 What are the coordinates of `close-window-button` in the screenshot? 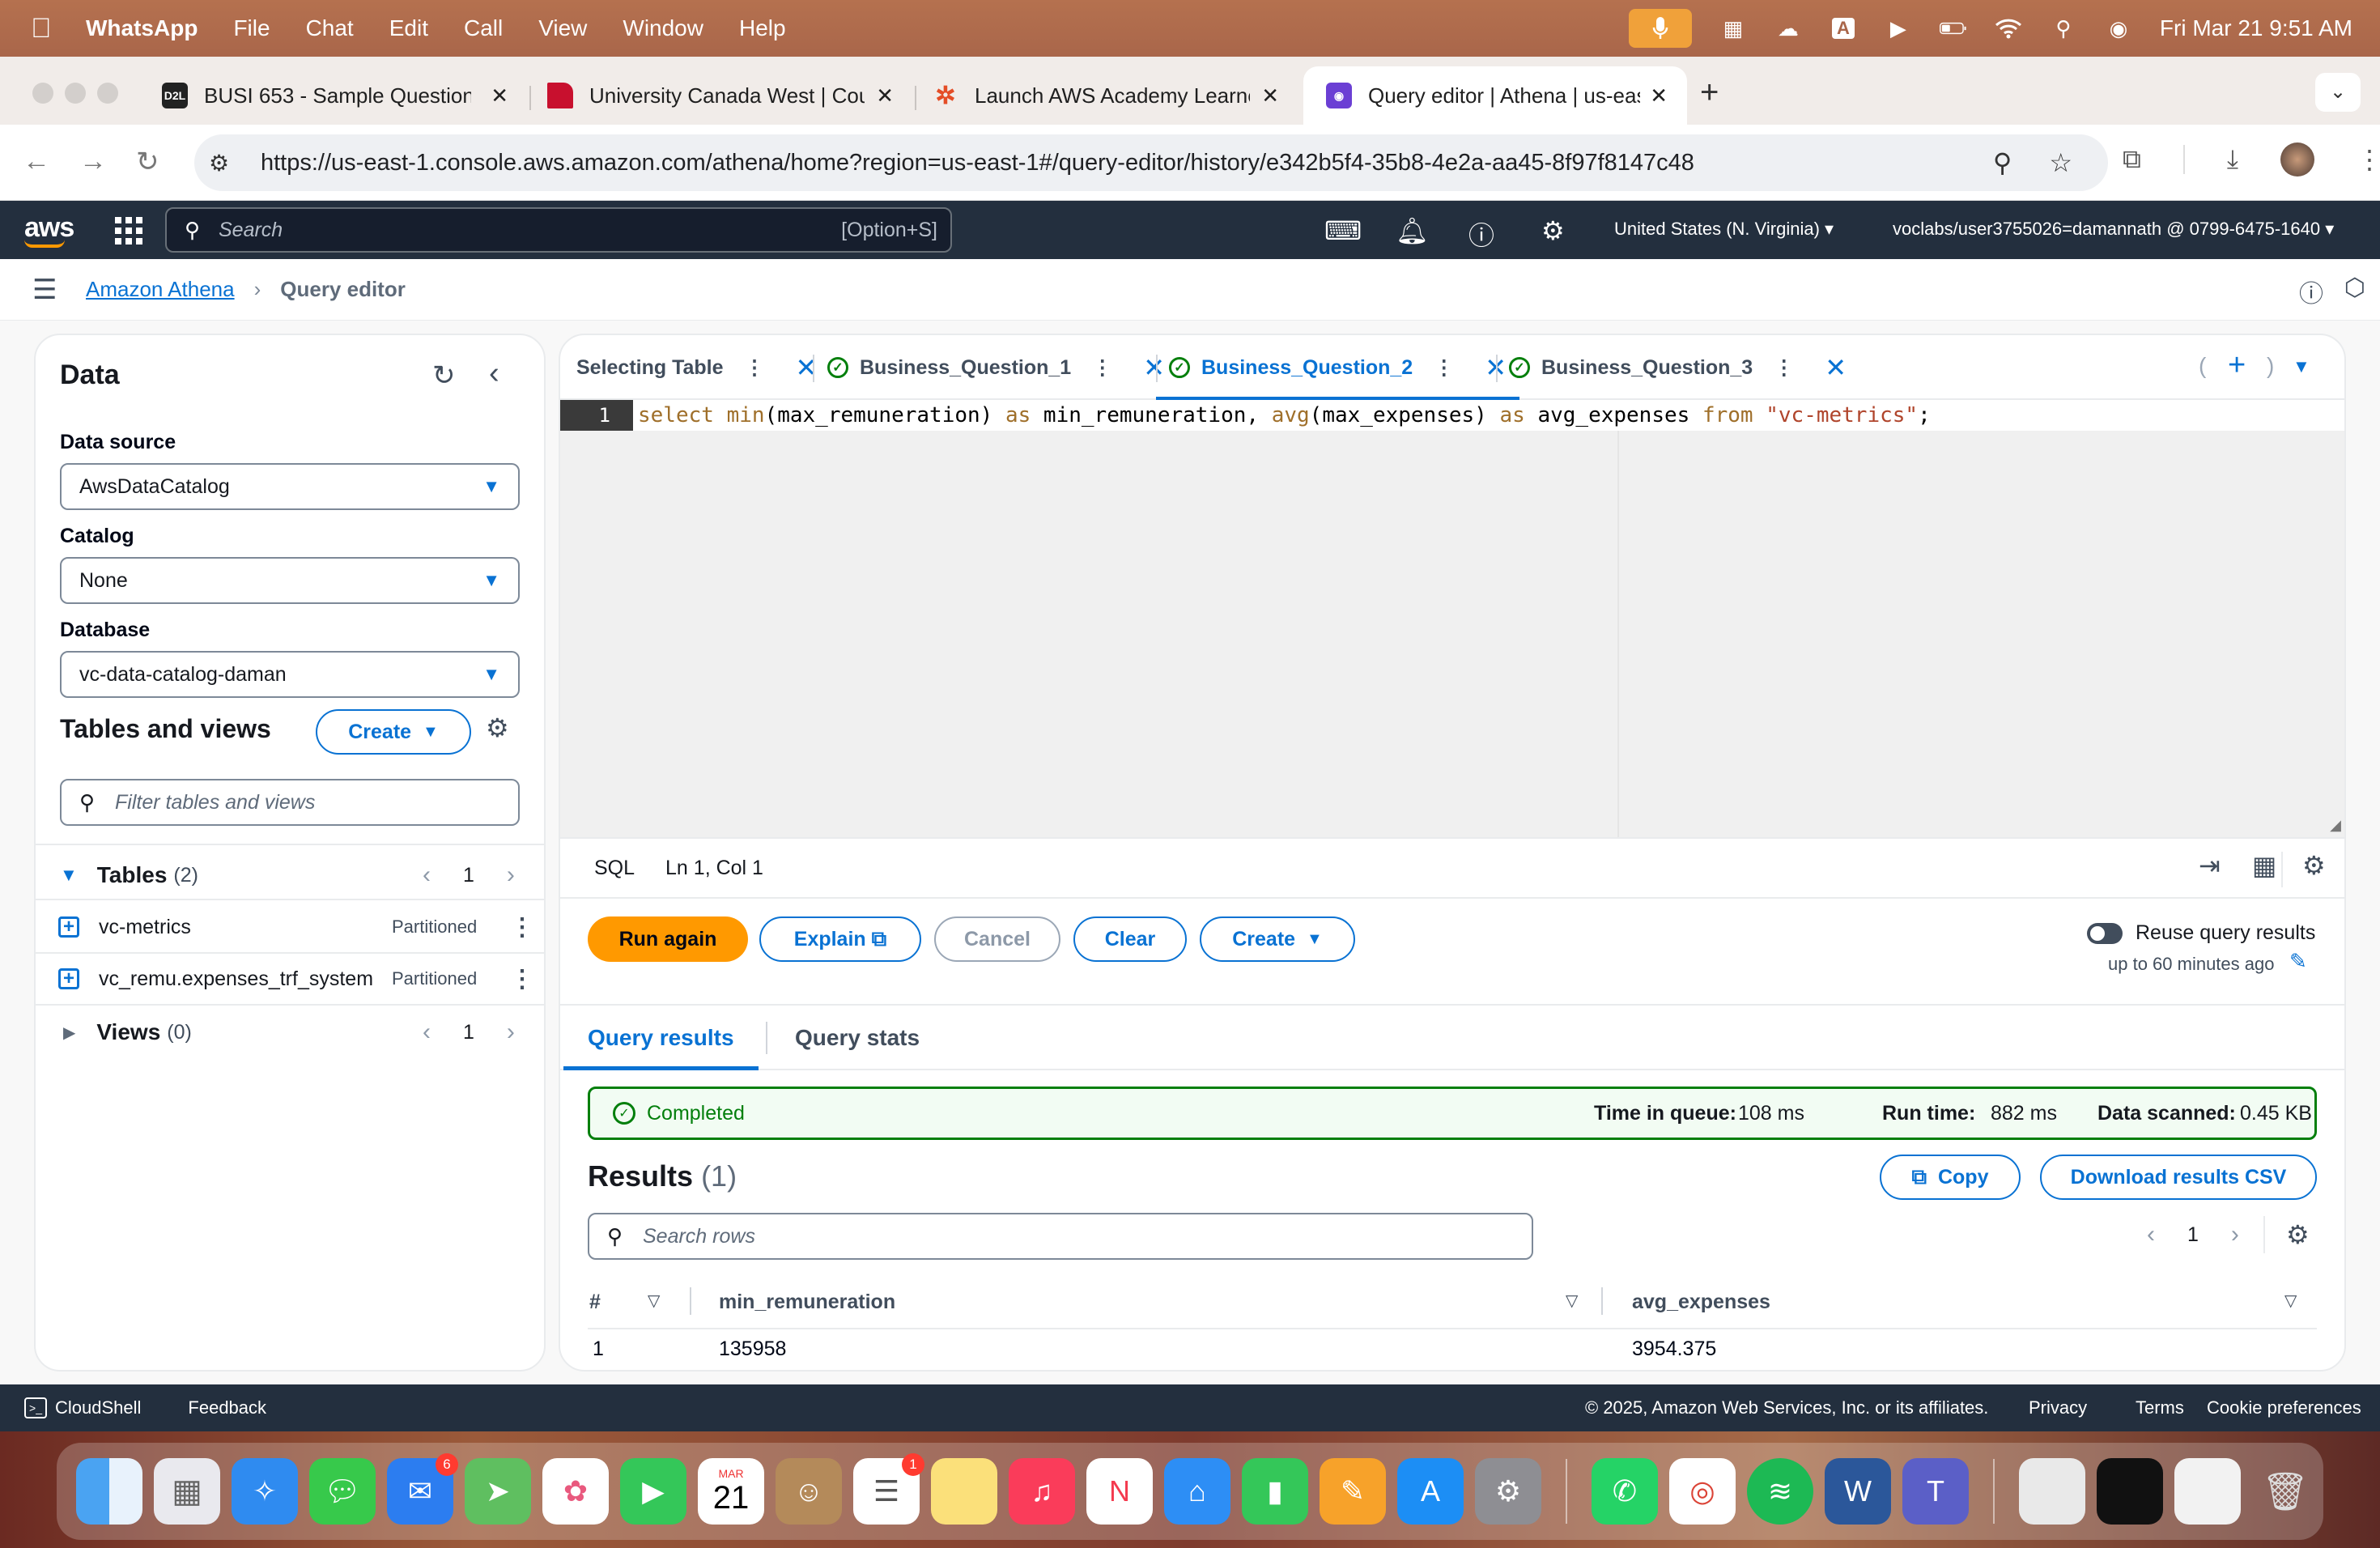 It's located at (42, 93).